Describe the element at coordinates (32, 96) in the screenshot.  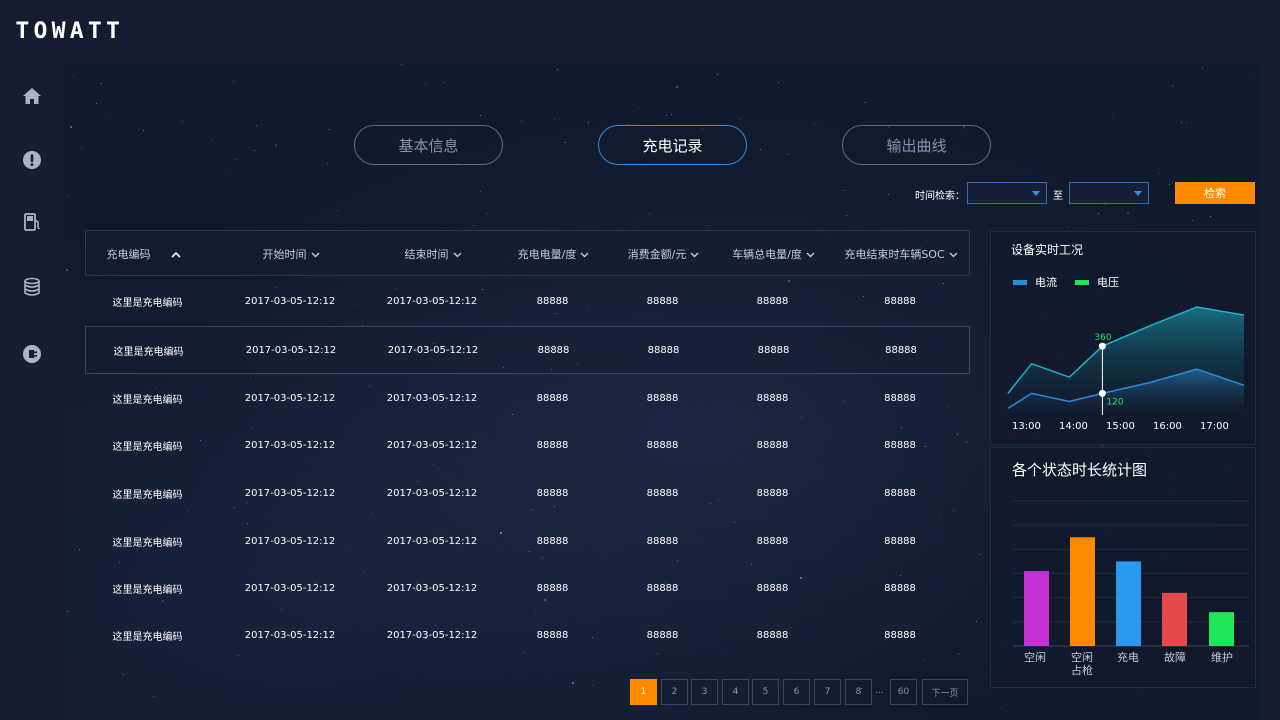
I see `home-icon` at that location.